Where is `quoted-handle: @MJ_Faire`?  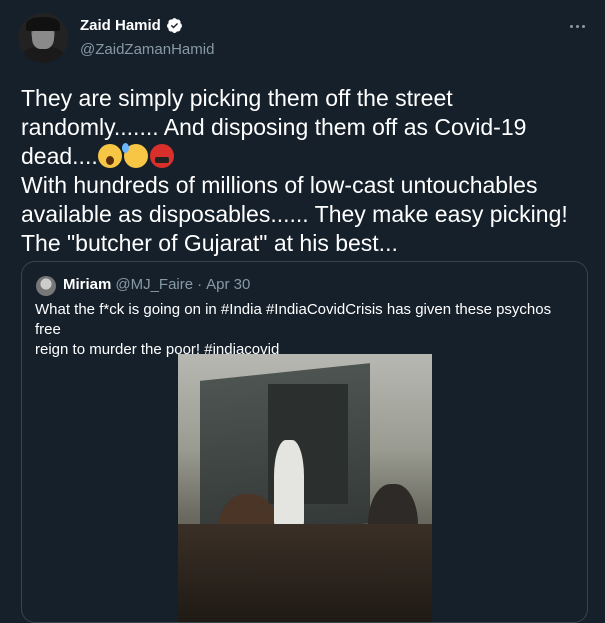
quoted-handle: @MJ_Faire is located at coordinates (154, 284).